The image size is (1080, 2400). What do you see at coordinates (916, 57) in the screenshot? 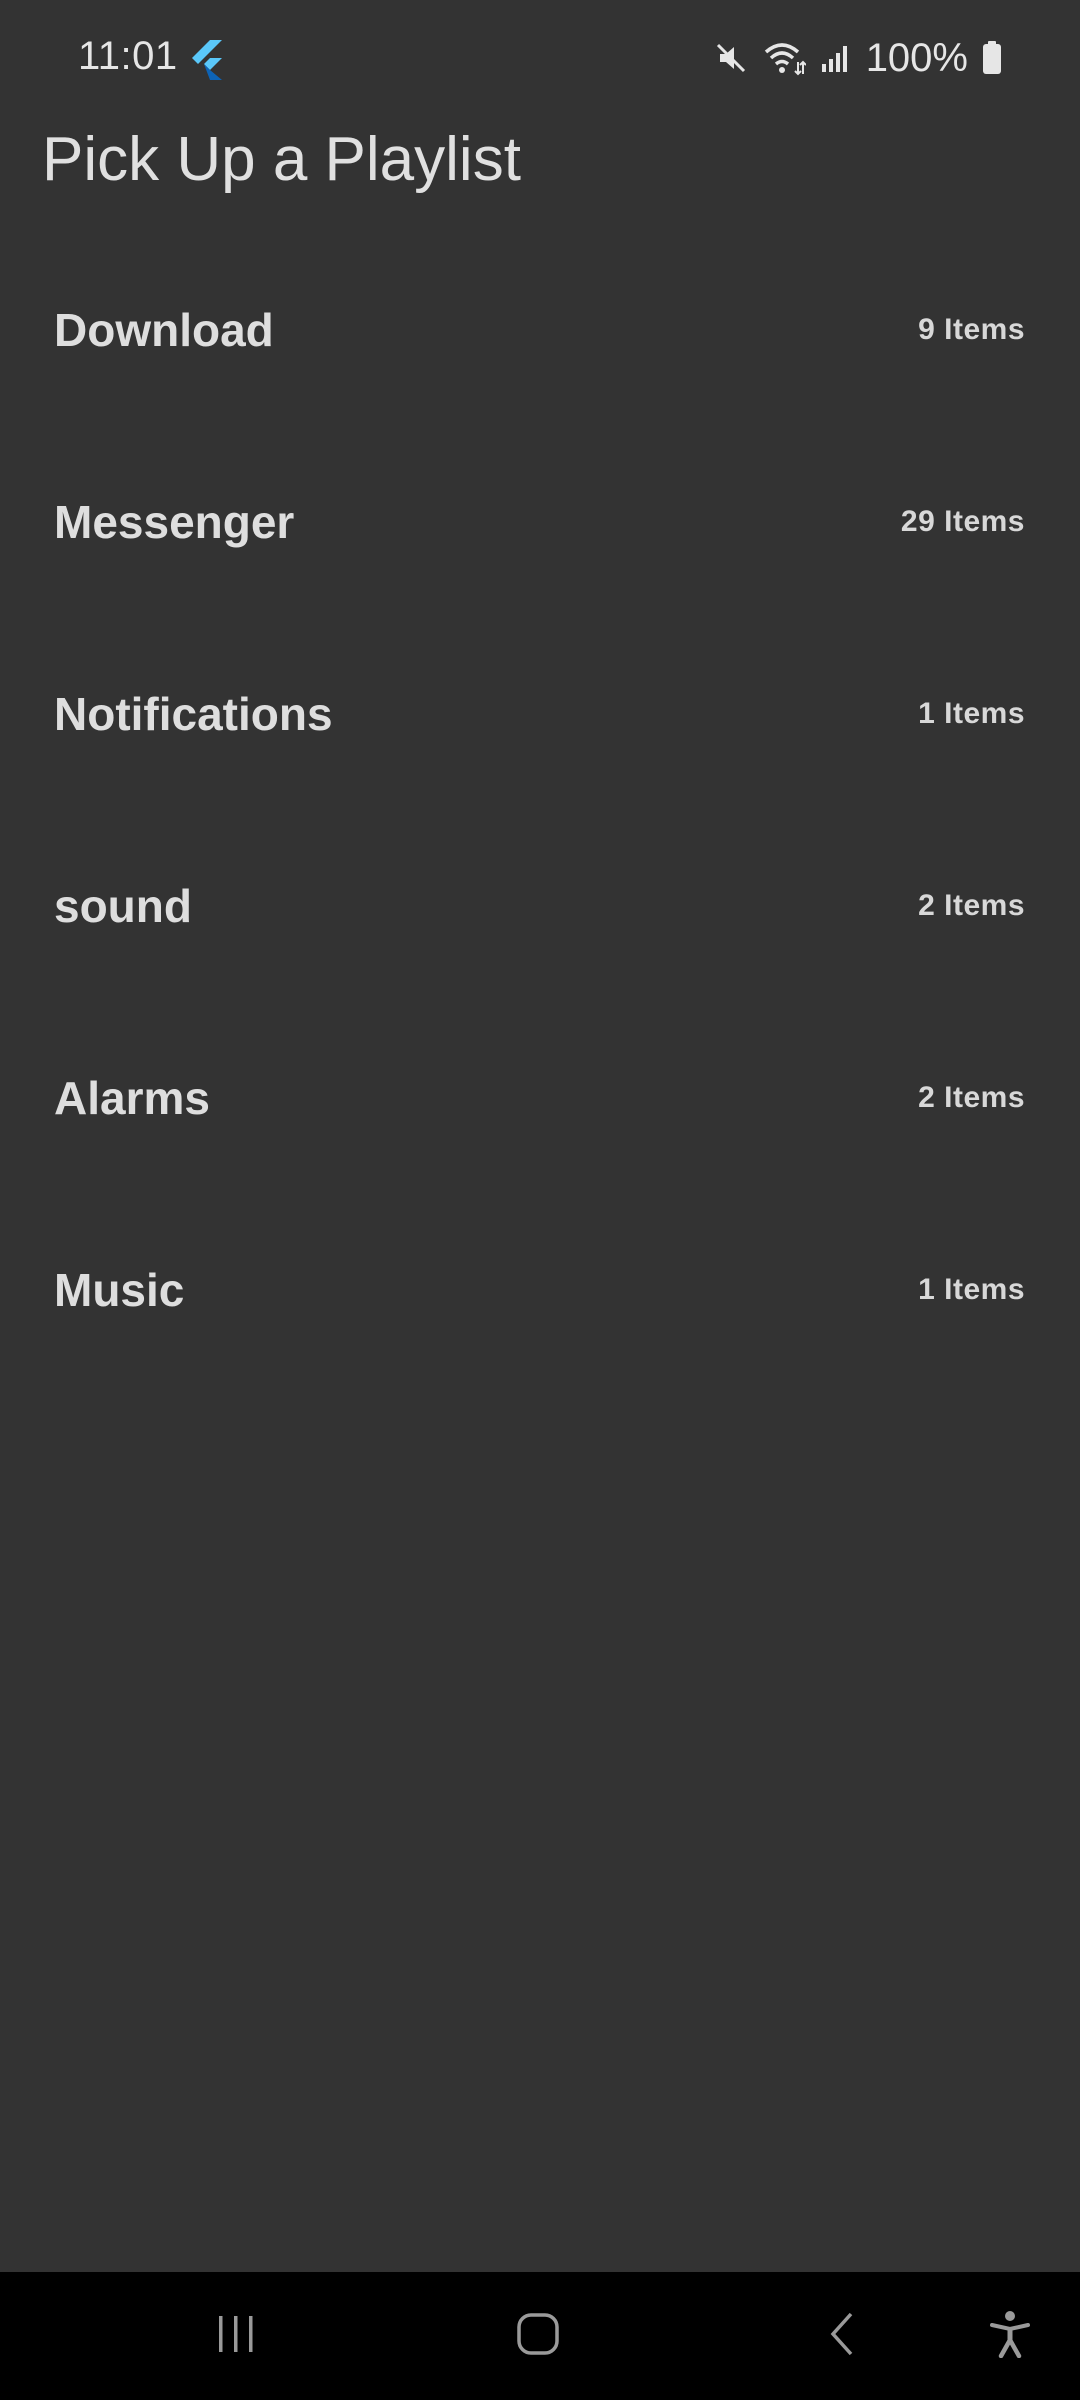
I see `battery-percent: 100%` at bounding box center [916, 57].